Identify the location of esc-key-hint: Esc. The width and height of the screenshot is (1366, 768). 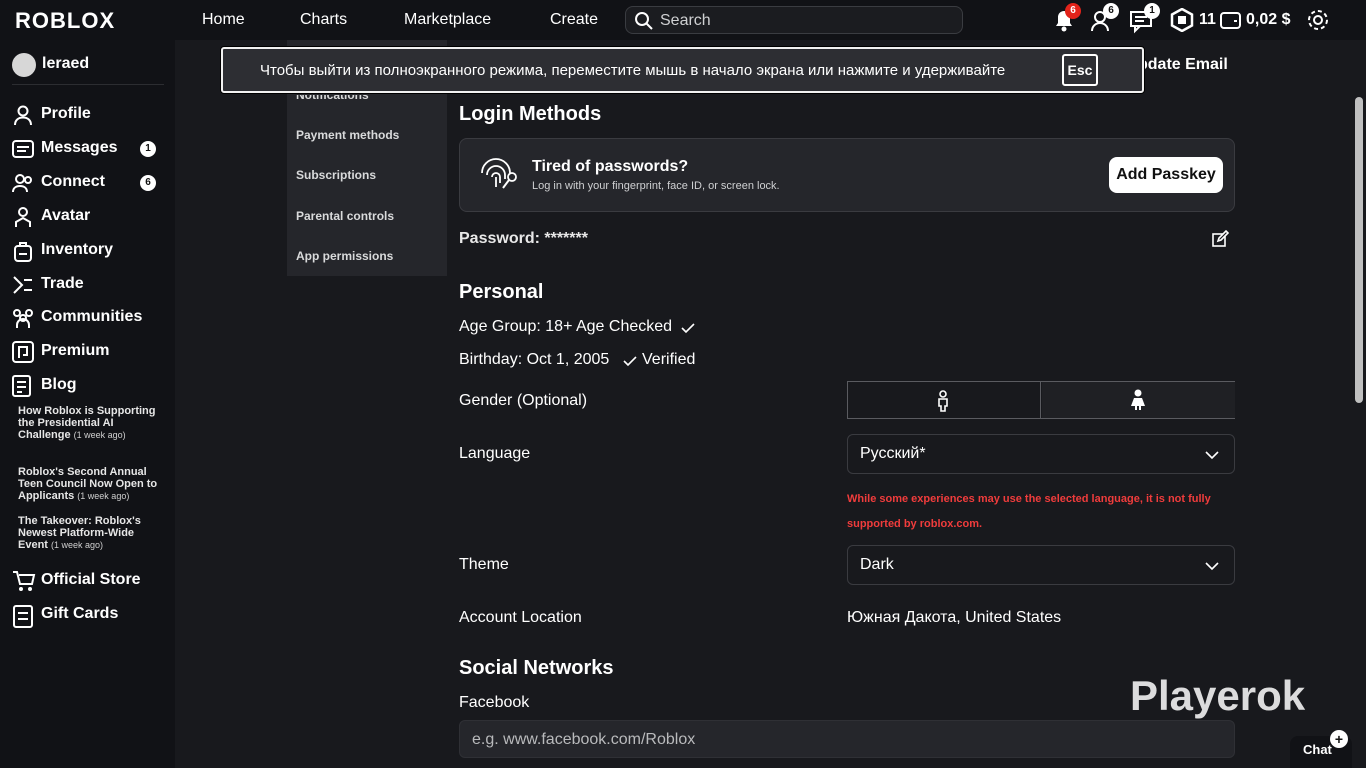
(1080, 70).